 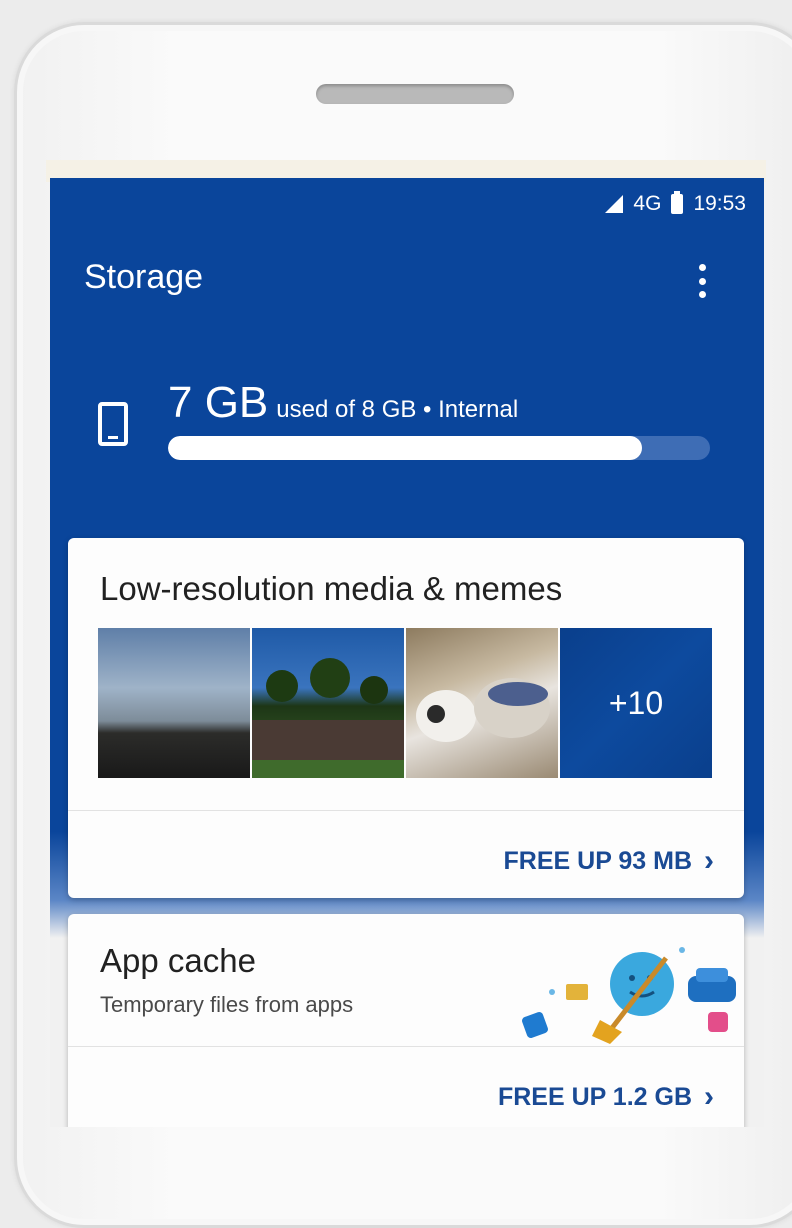 I want to click on media-thumbnails: +10, so click(x=405, y=703).